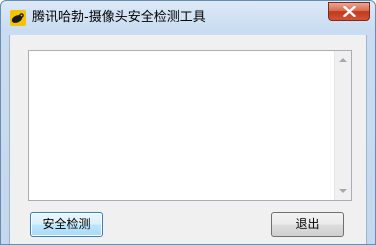  I want to click on scroll-down-arrow-icon, so click(343, 191).